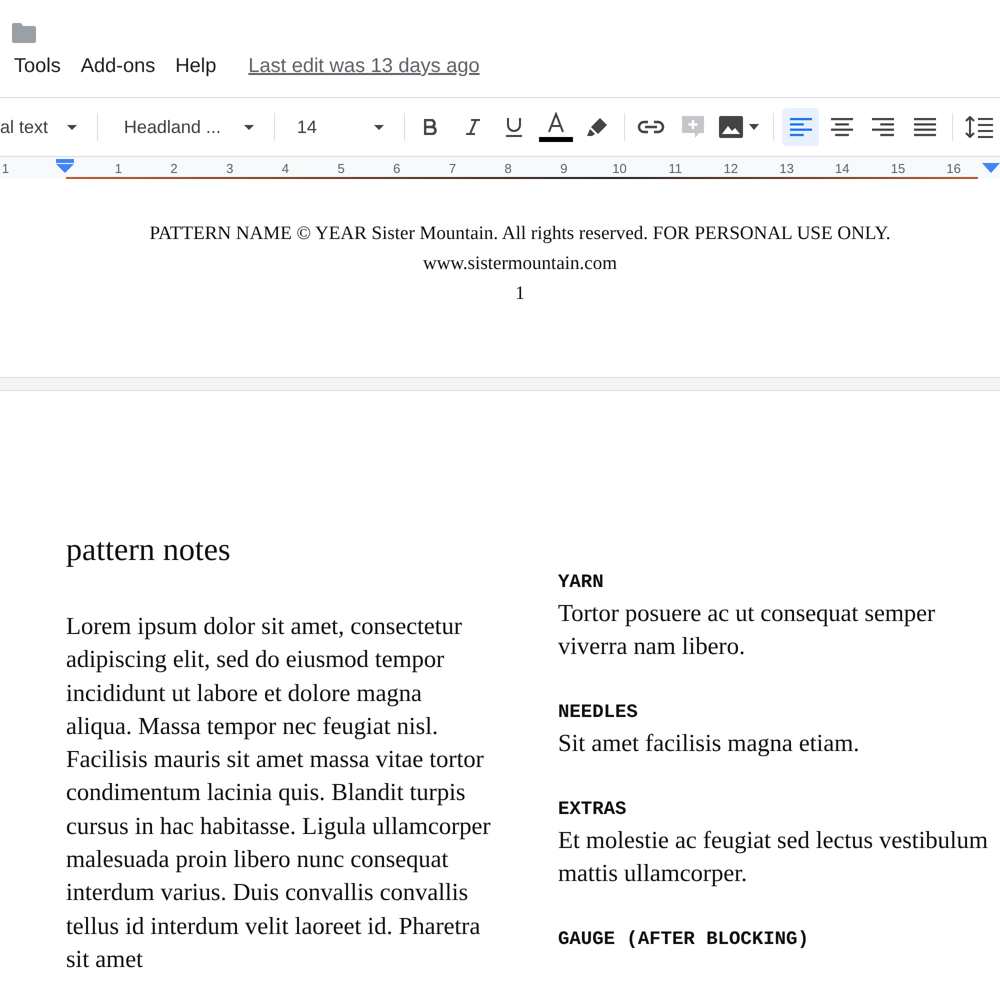 Image resolution: width=1000 pixels, height=1000 pixels. I want to click on page-heading: pattern notes, so click(149, 549).